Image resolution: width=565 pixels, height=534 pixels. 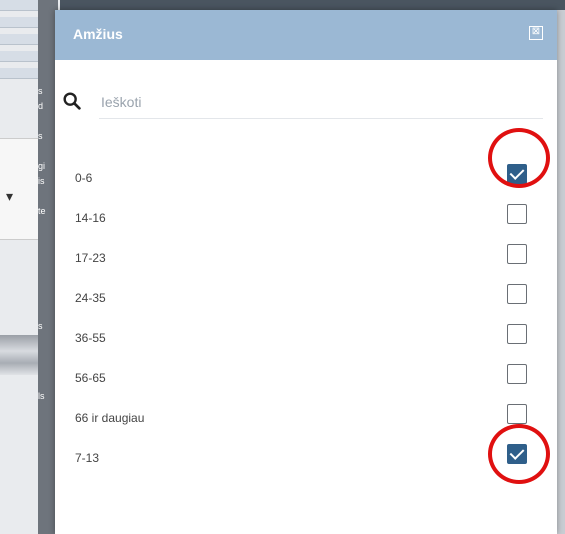 What do you see at coordinates (536, 33) in the screenshot?
I see `close-icon: ⊠` at bounding box center [536, 33].